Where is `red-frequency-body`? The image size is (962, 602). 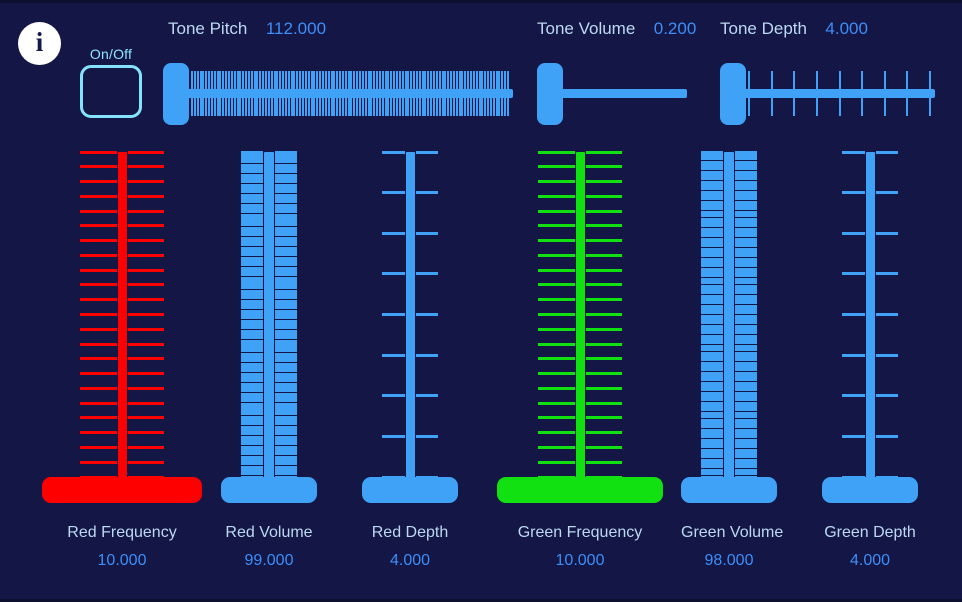
red-frequency-body is located at coordinates (122, 325).